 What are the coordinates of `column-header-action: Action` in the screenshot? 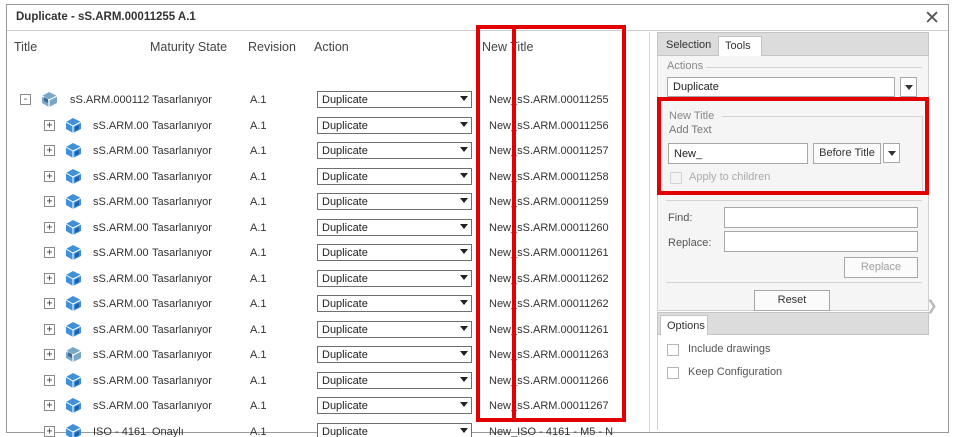 It's located at (331, 47).